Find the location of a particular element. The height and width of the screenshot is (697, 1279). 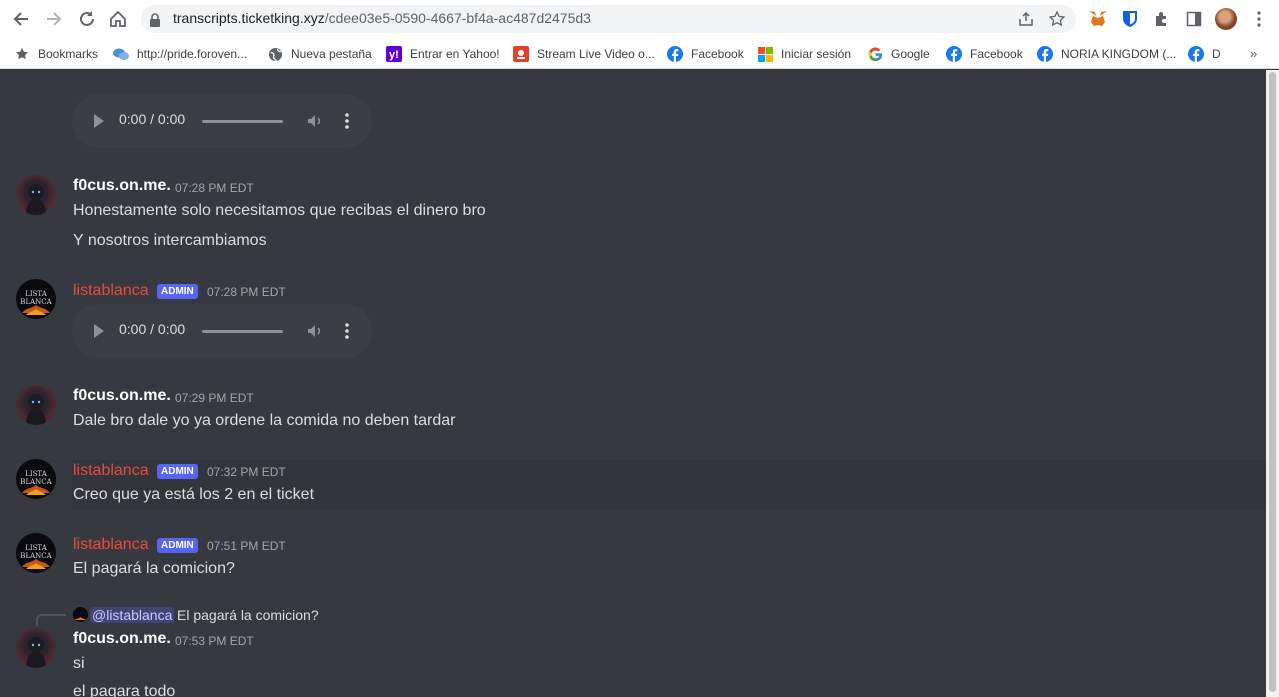

bookmark-item: Bookmarks is located at coordinates (56, 54).